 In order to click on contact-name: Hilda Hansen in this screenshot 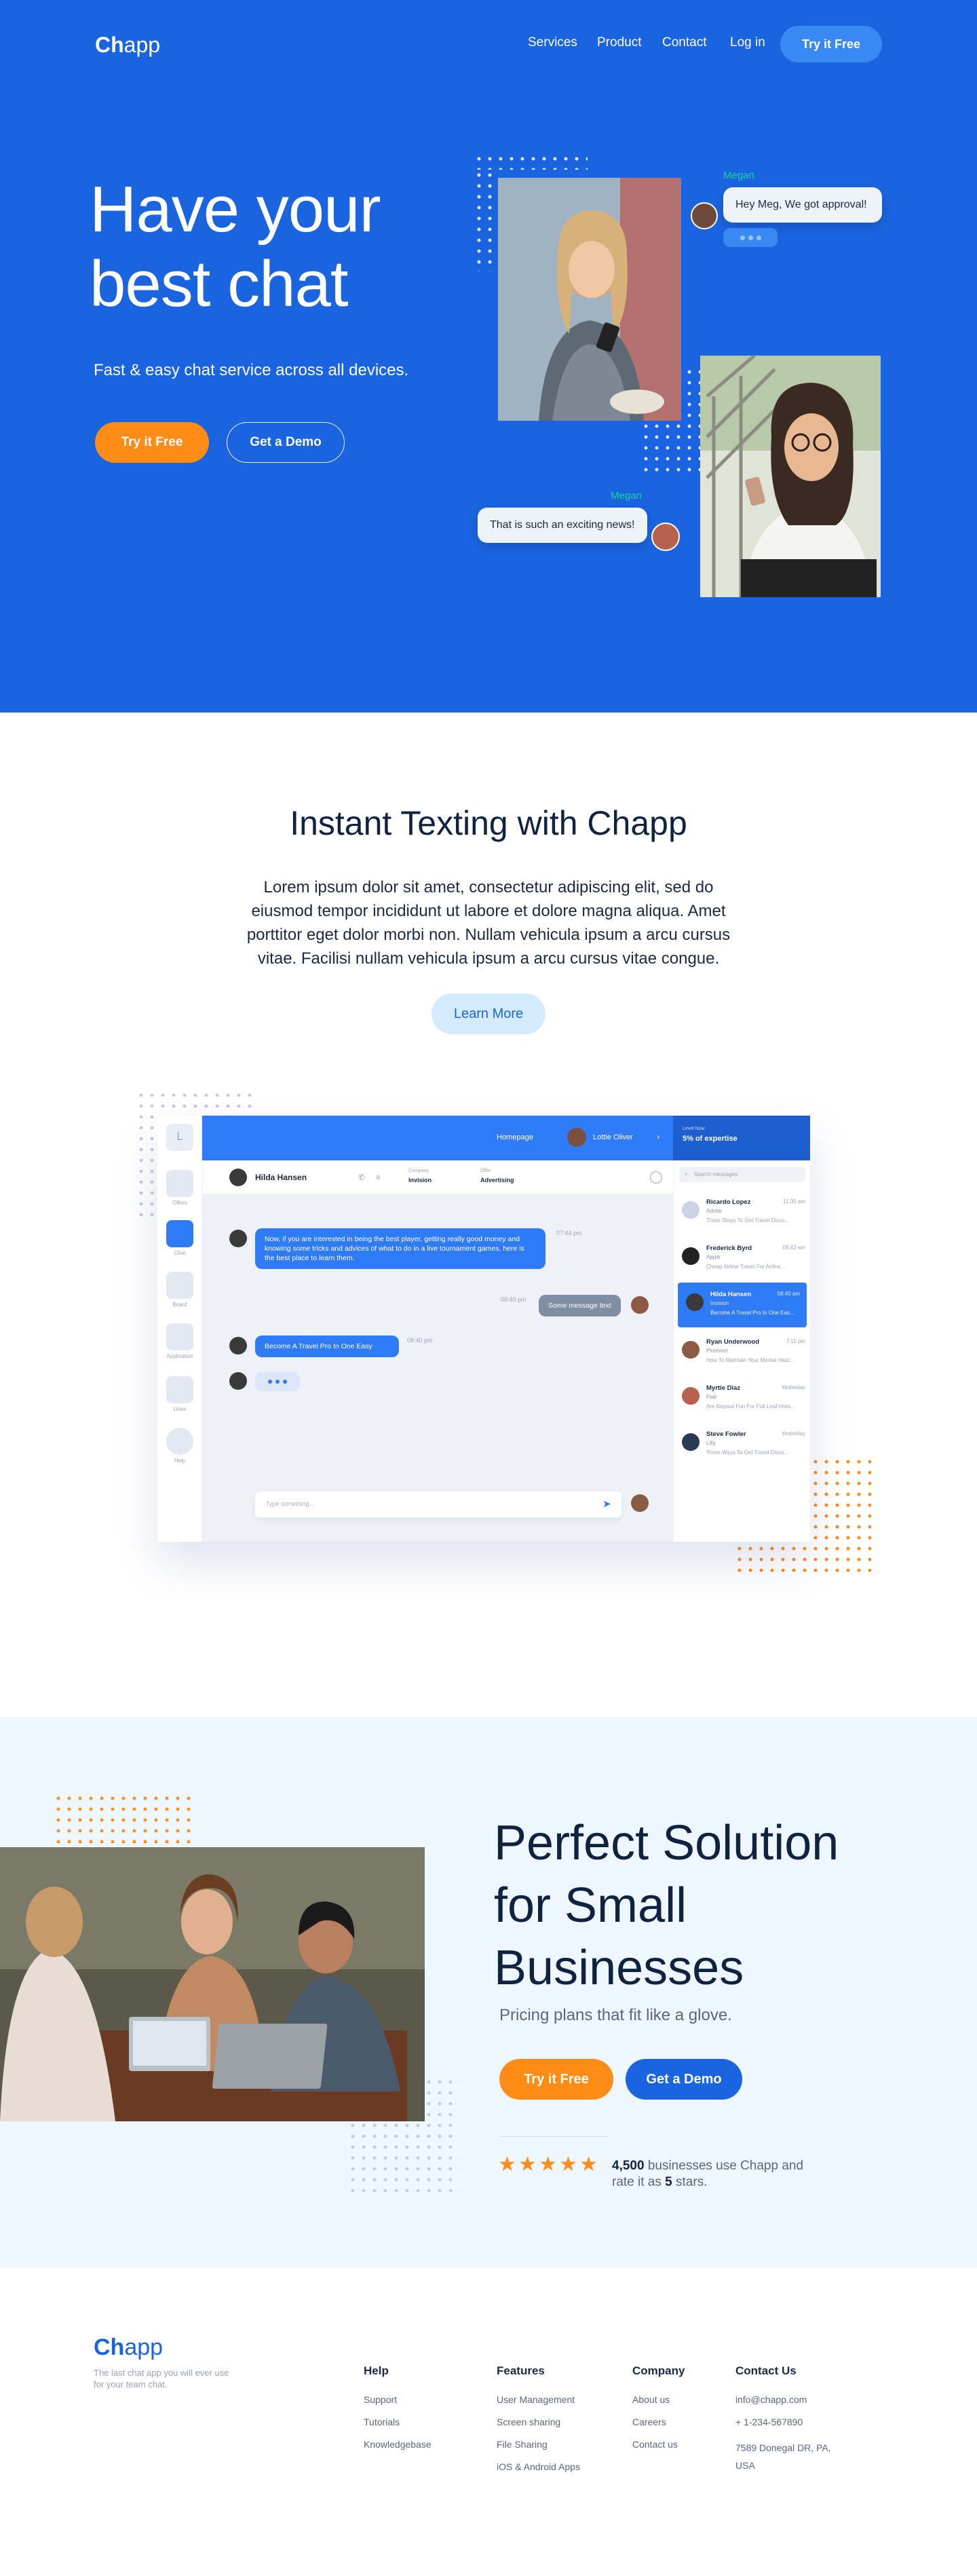, I will do `click(731, 1294)`.